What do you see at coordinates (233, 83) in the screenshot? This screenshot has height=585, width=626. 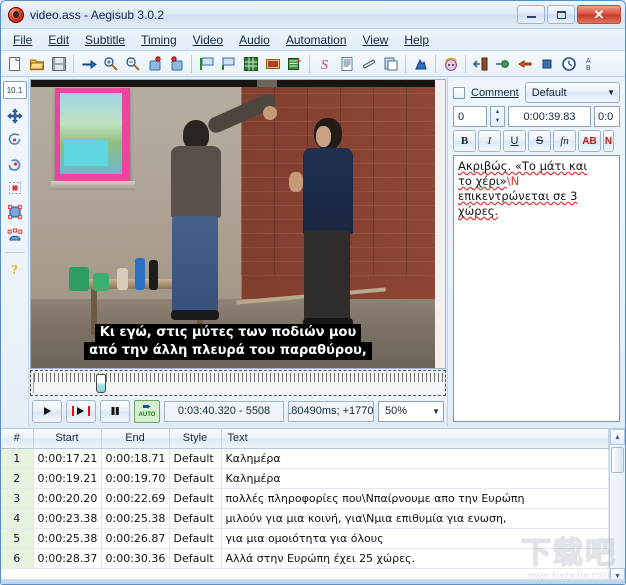 I see `ceiling` at bounding box center [233, 83].